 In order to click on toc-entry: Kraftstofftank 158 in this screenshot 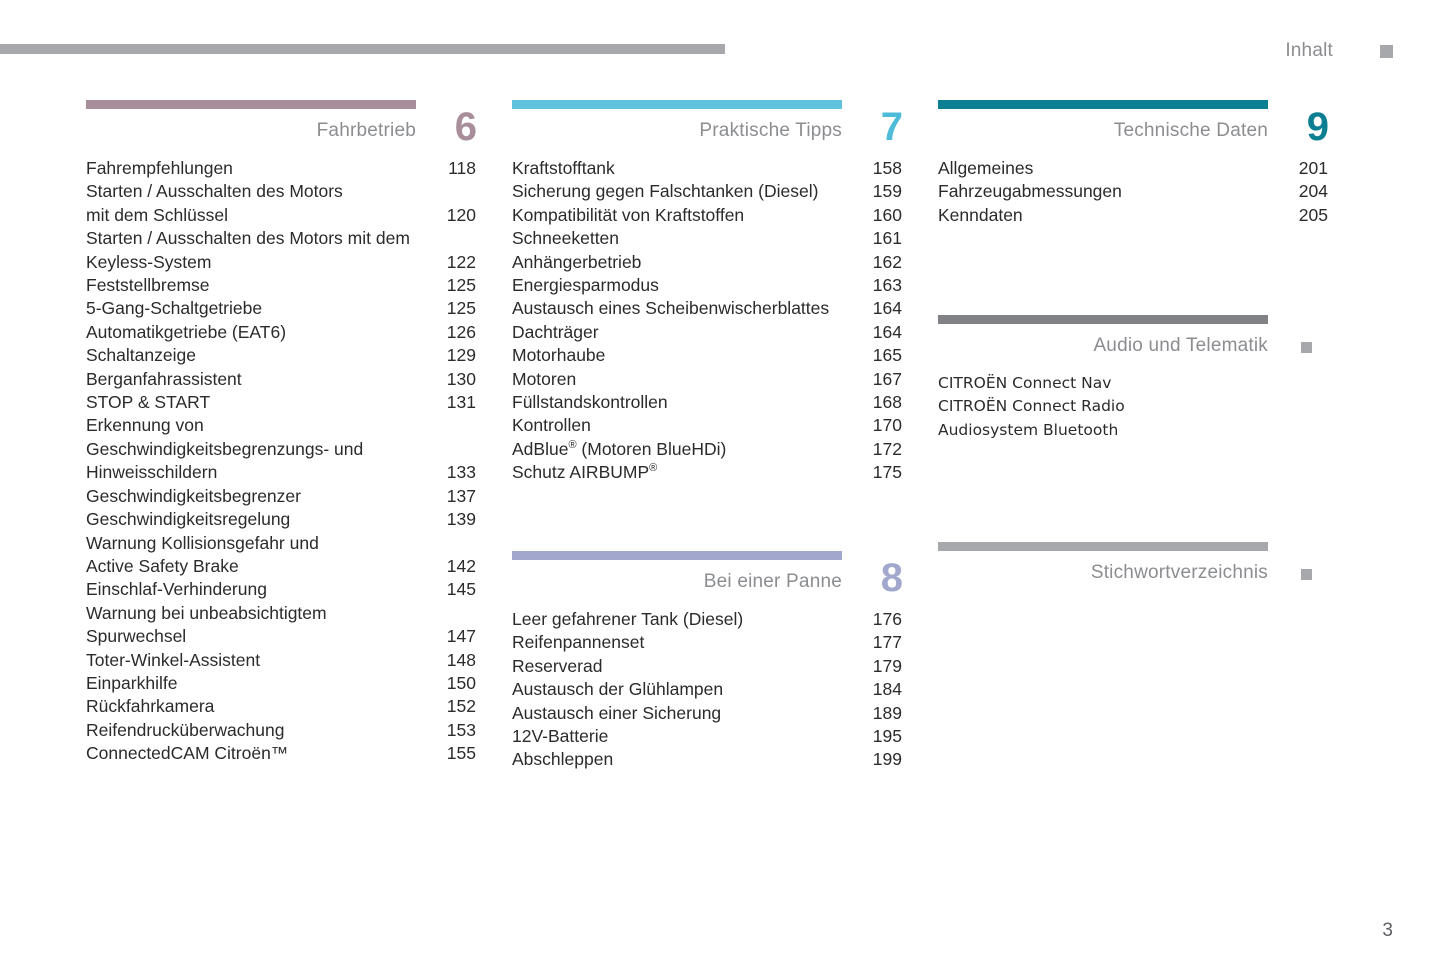, I will do `click(707, 168)`.